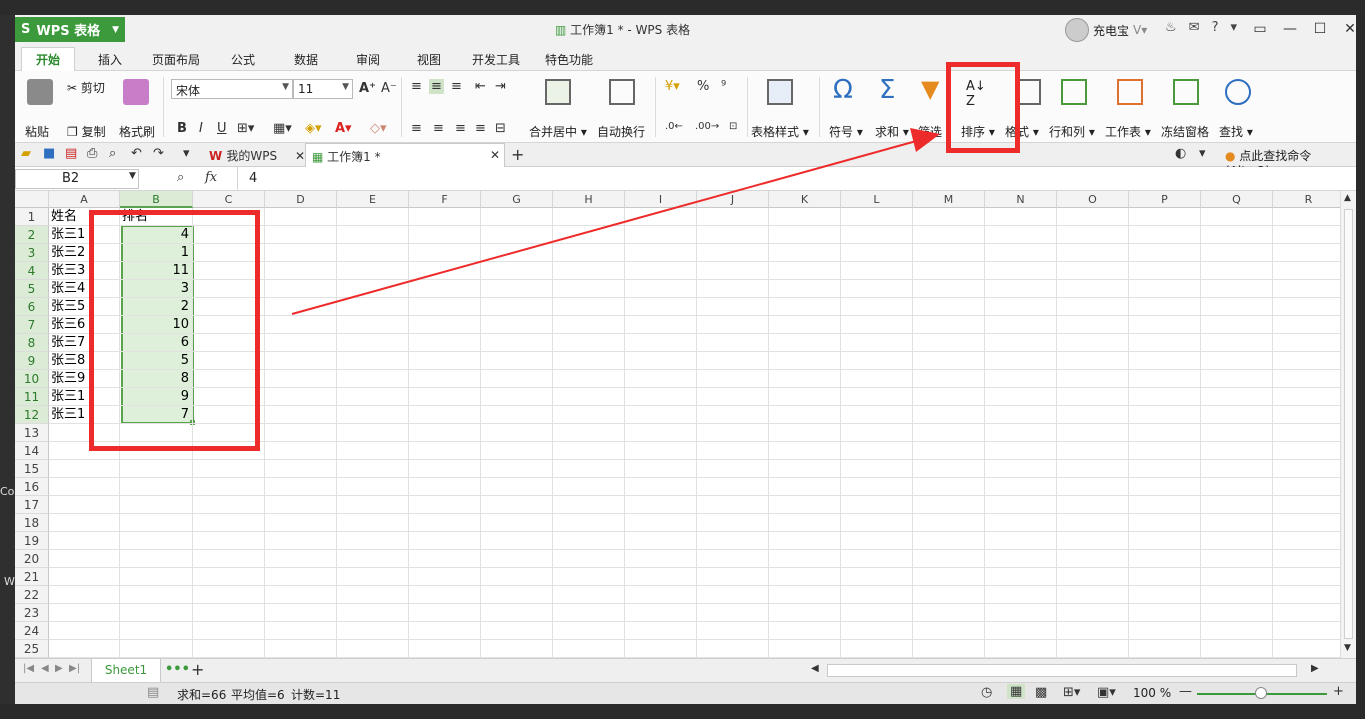 The image size is (1365, 719). Describe the element at coordinates (707, 126) in the screenshot. I see `decrease-decimal-icon: .00→` at that location.